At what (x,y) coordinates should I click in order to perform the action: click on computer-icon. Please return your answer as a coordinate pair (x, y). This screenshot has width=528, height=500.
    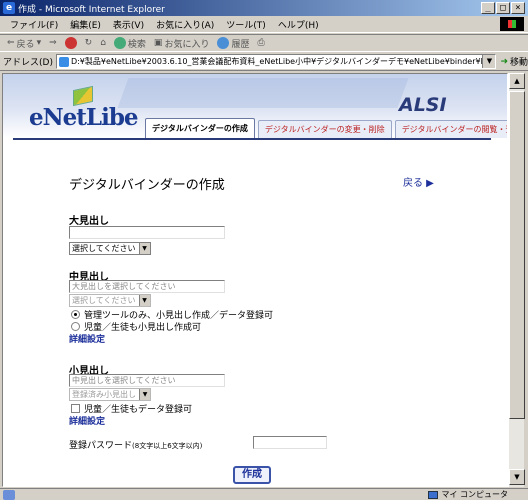
    Looking at the image, I should click on (433, 494).